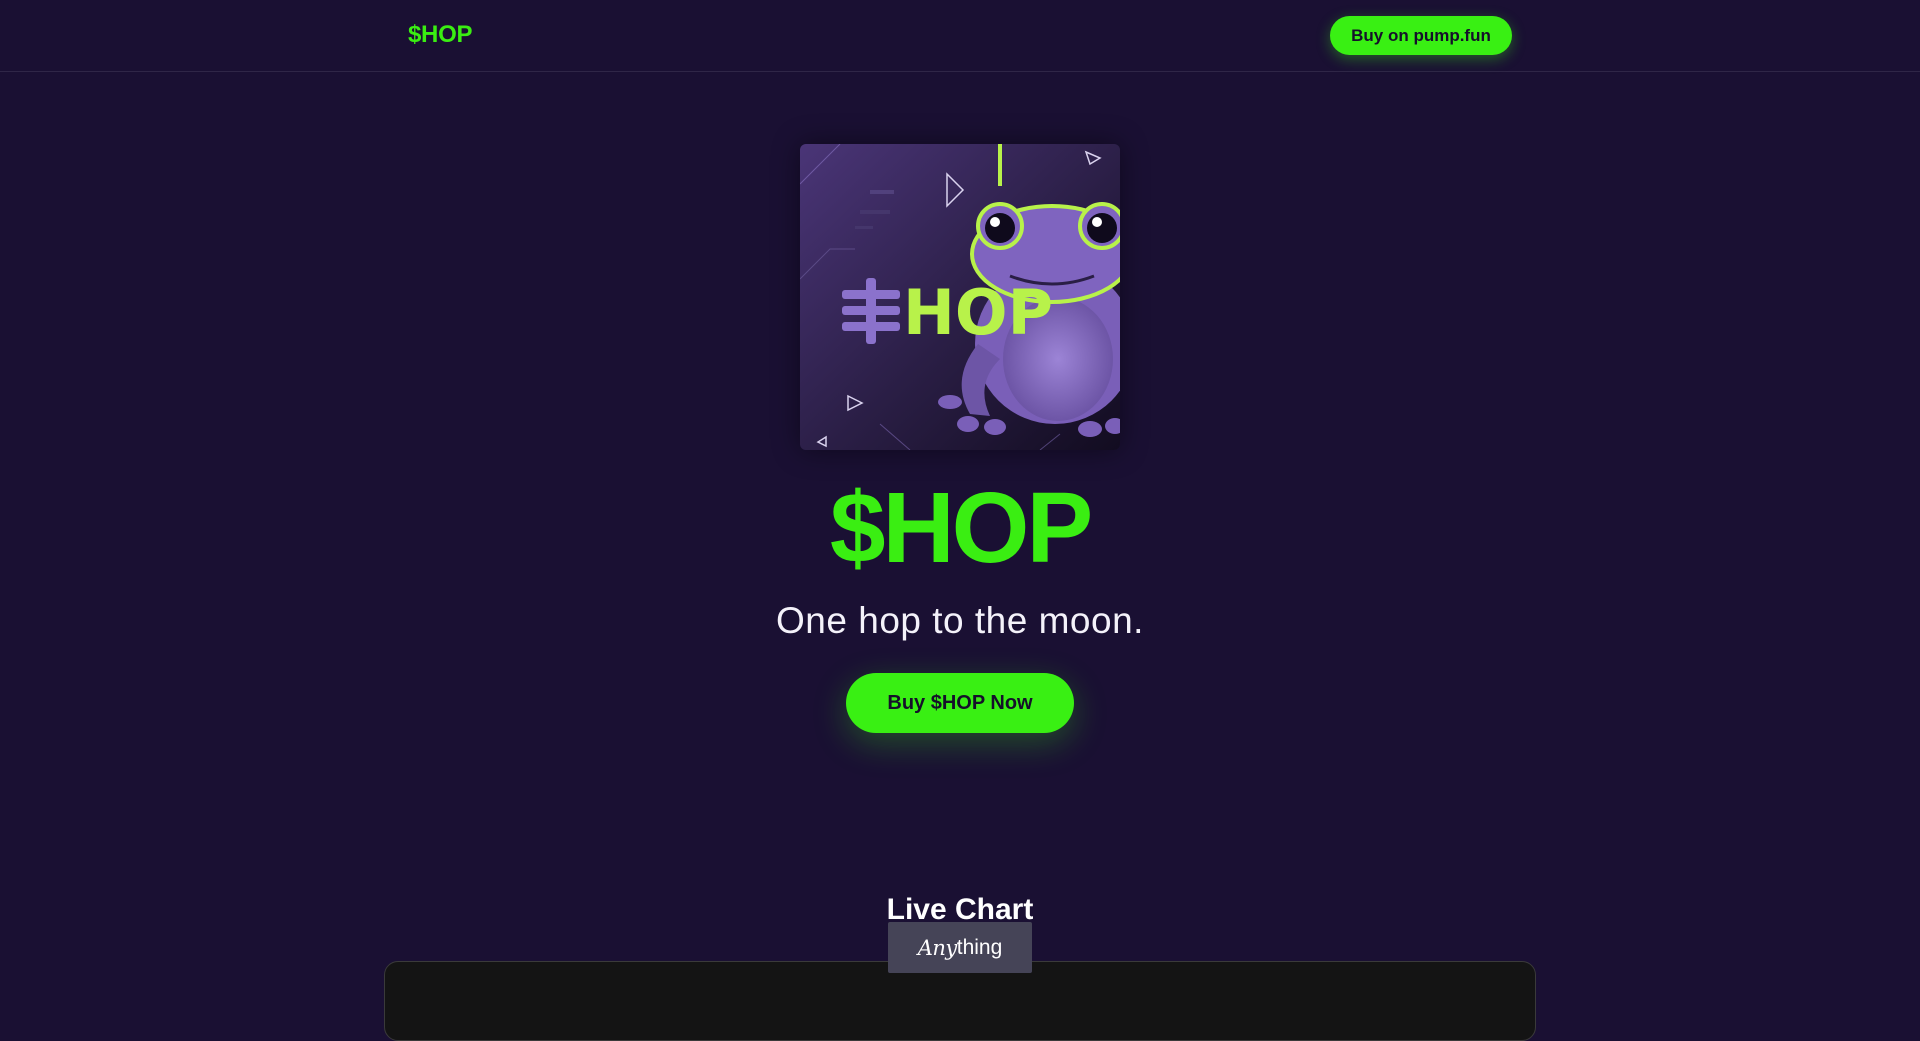 The image size is (1920, 1041). What do you see at coordinates (960, 36) in the screenshot?
I see `top-nav: $HOP Buy on pump.fun` at bounding box center [960, 36].